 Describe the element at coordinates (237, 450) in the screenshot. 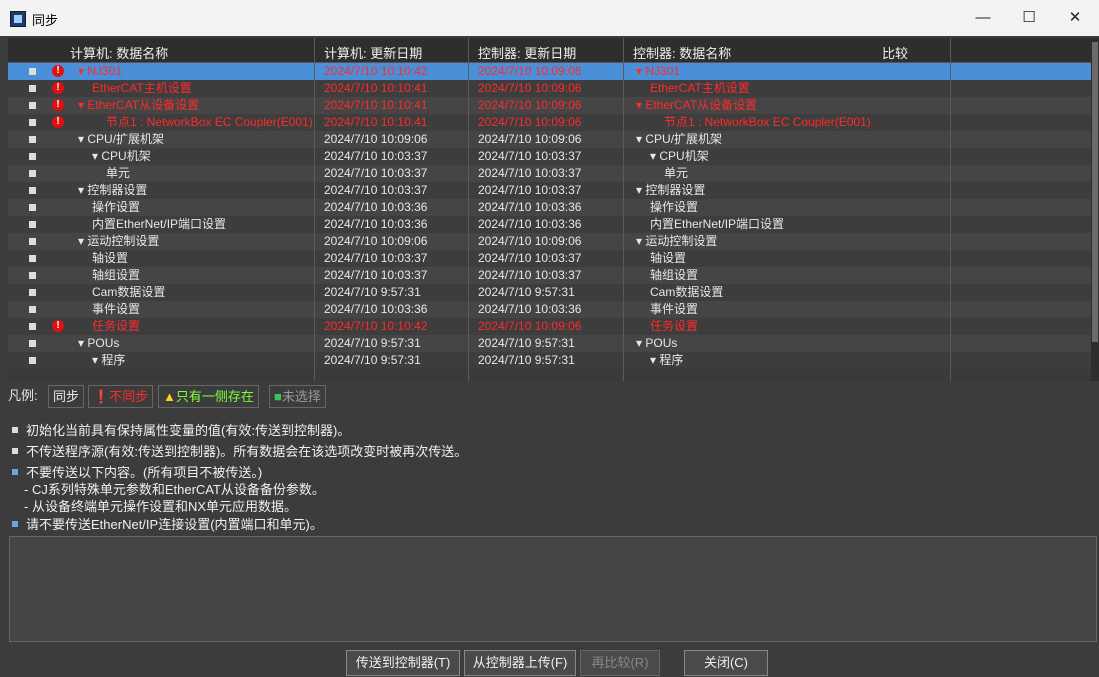

I see `option-line: 不传送程序源(有效:传送到控制器)。所有数据会在该选项改变时被再次传送。` at that location.